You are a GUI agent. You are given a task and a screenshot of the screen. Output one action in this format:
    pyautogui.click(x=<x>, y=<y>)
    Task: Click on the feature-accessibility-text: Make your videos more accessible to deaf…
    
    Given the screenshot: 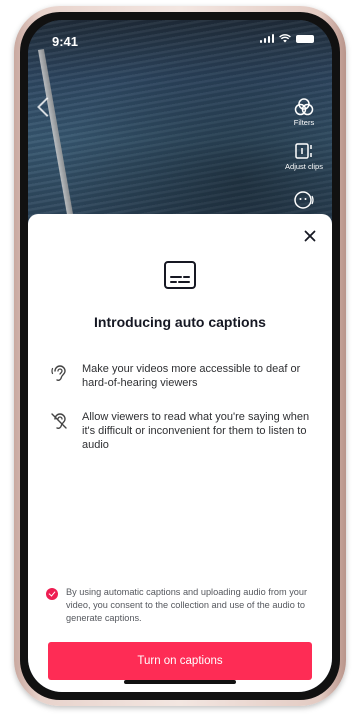 What is the action you would take?
    pyautogui.click(x=191, y=376)
    